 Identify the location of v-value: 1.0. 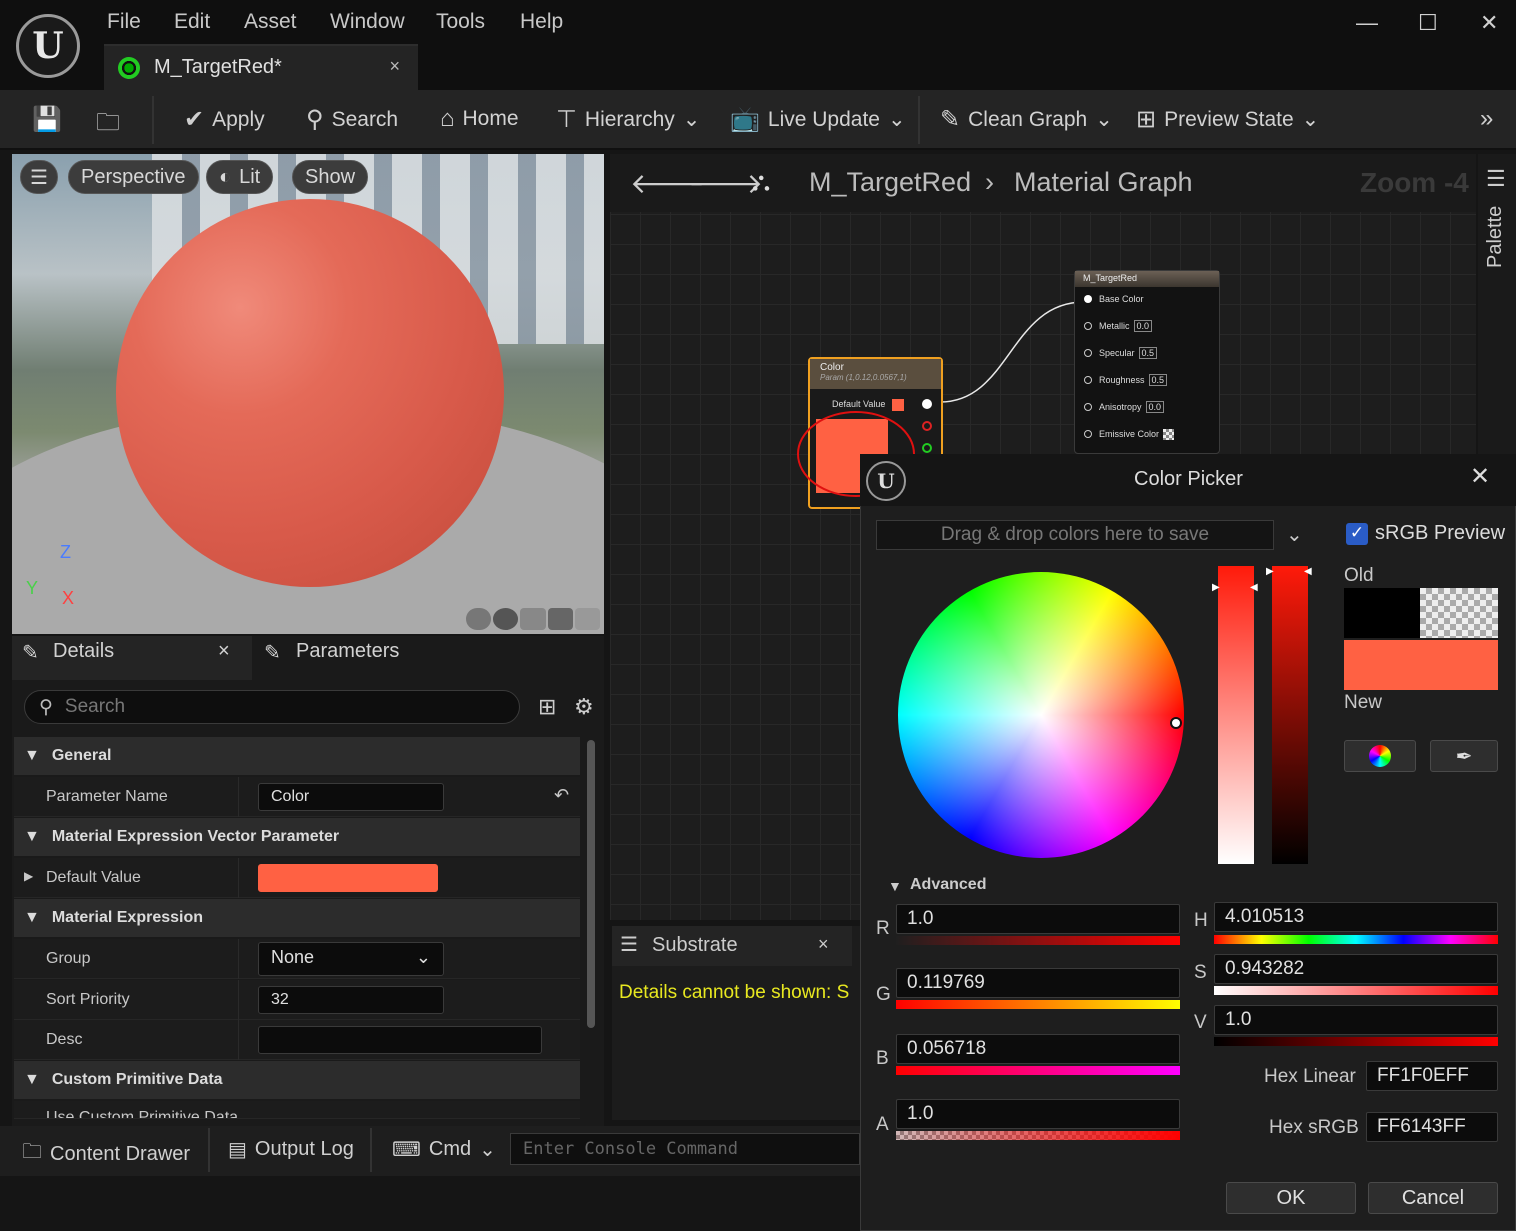
(1238, 1019).